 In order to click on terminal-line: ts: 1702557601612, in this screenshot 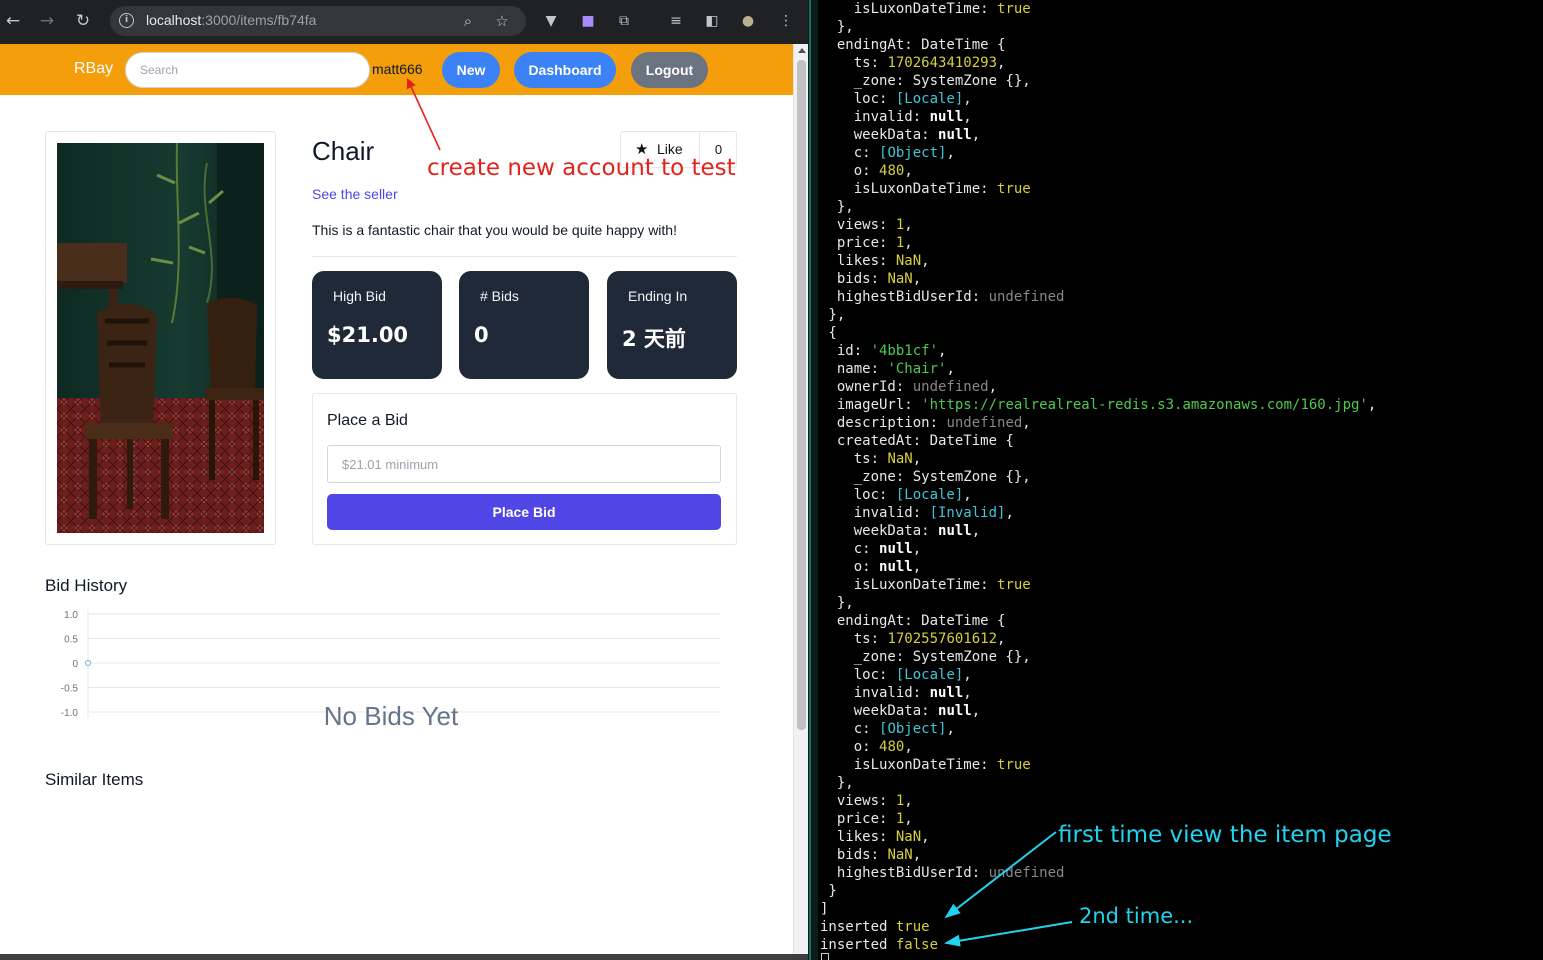, I will do `click(913, 639)`.